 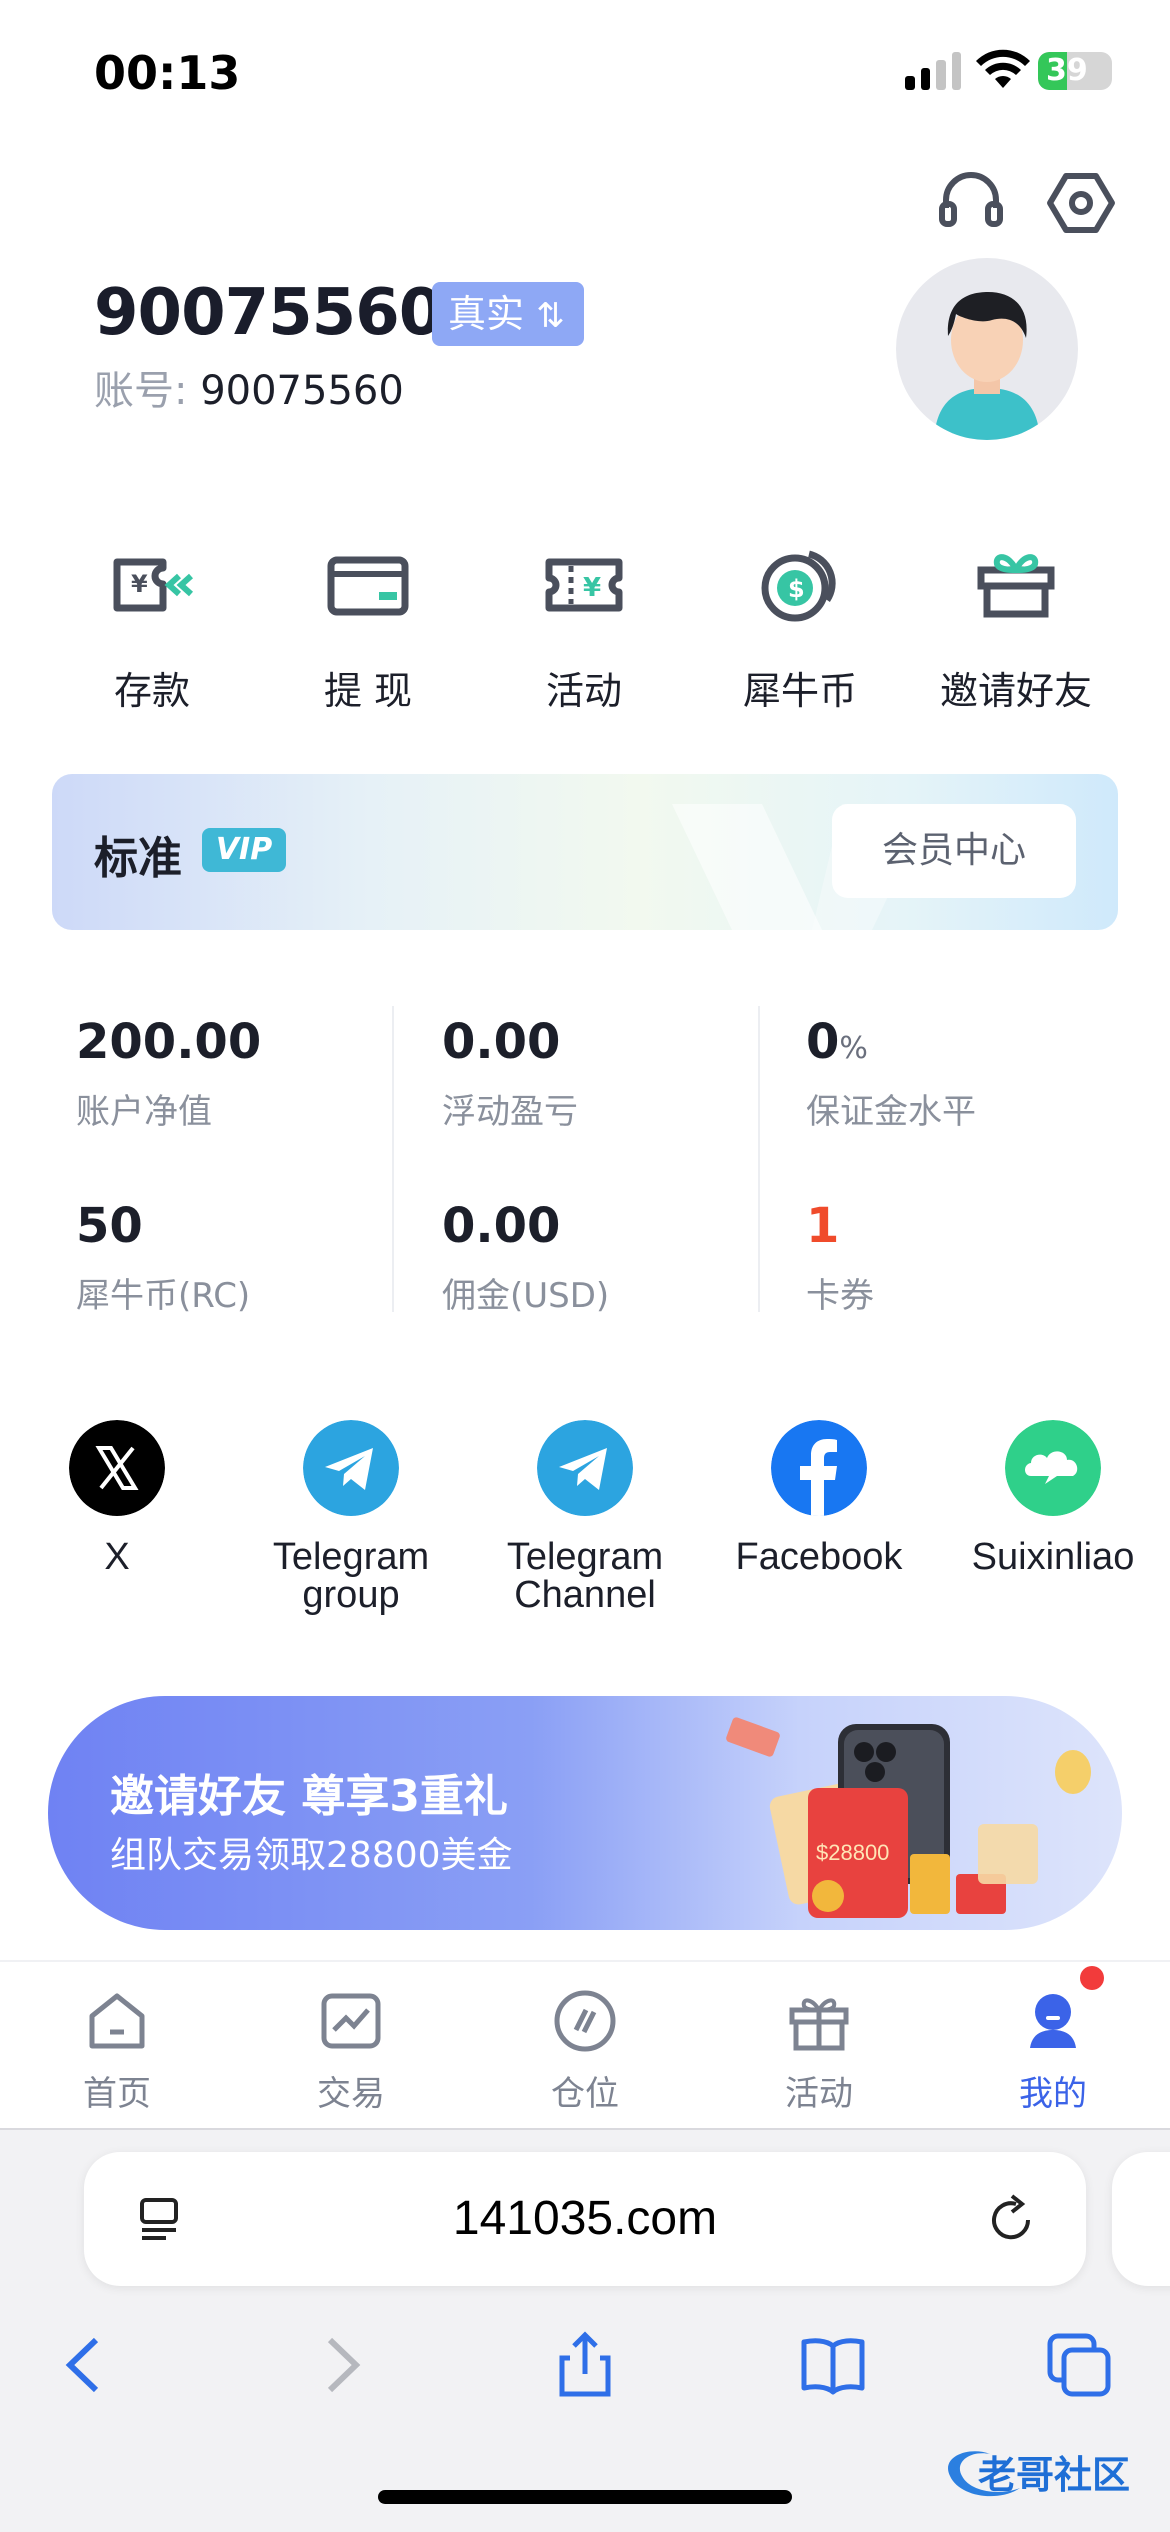 What do you see at coordinates (486, 314) in the screenshot?
I see `account-type-label: 真实` at bounding box center [486, 314].